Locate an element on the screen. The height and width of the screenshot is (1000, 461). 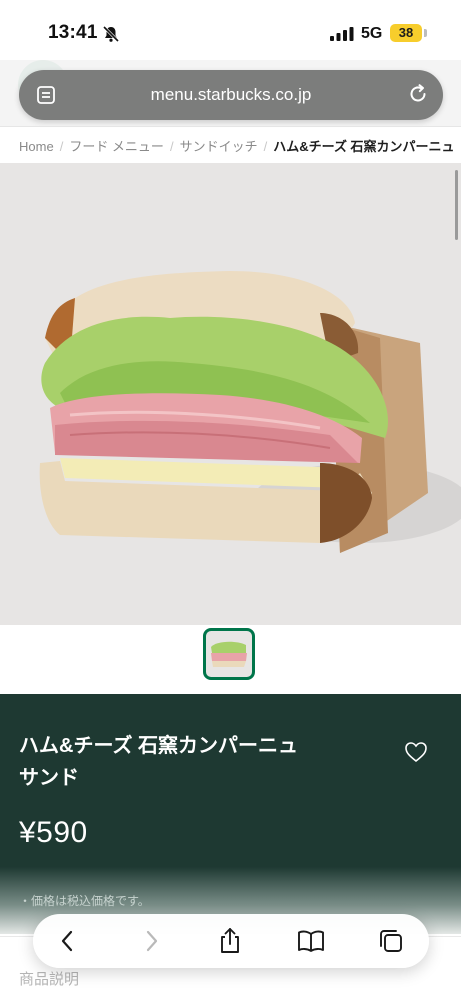
address-bar: menu.starbucks.co.jp is located at coordinates (231, 95).